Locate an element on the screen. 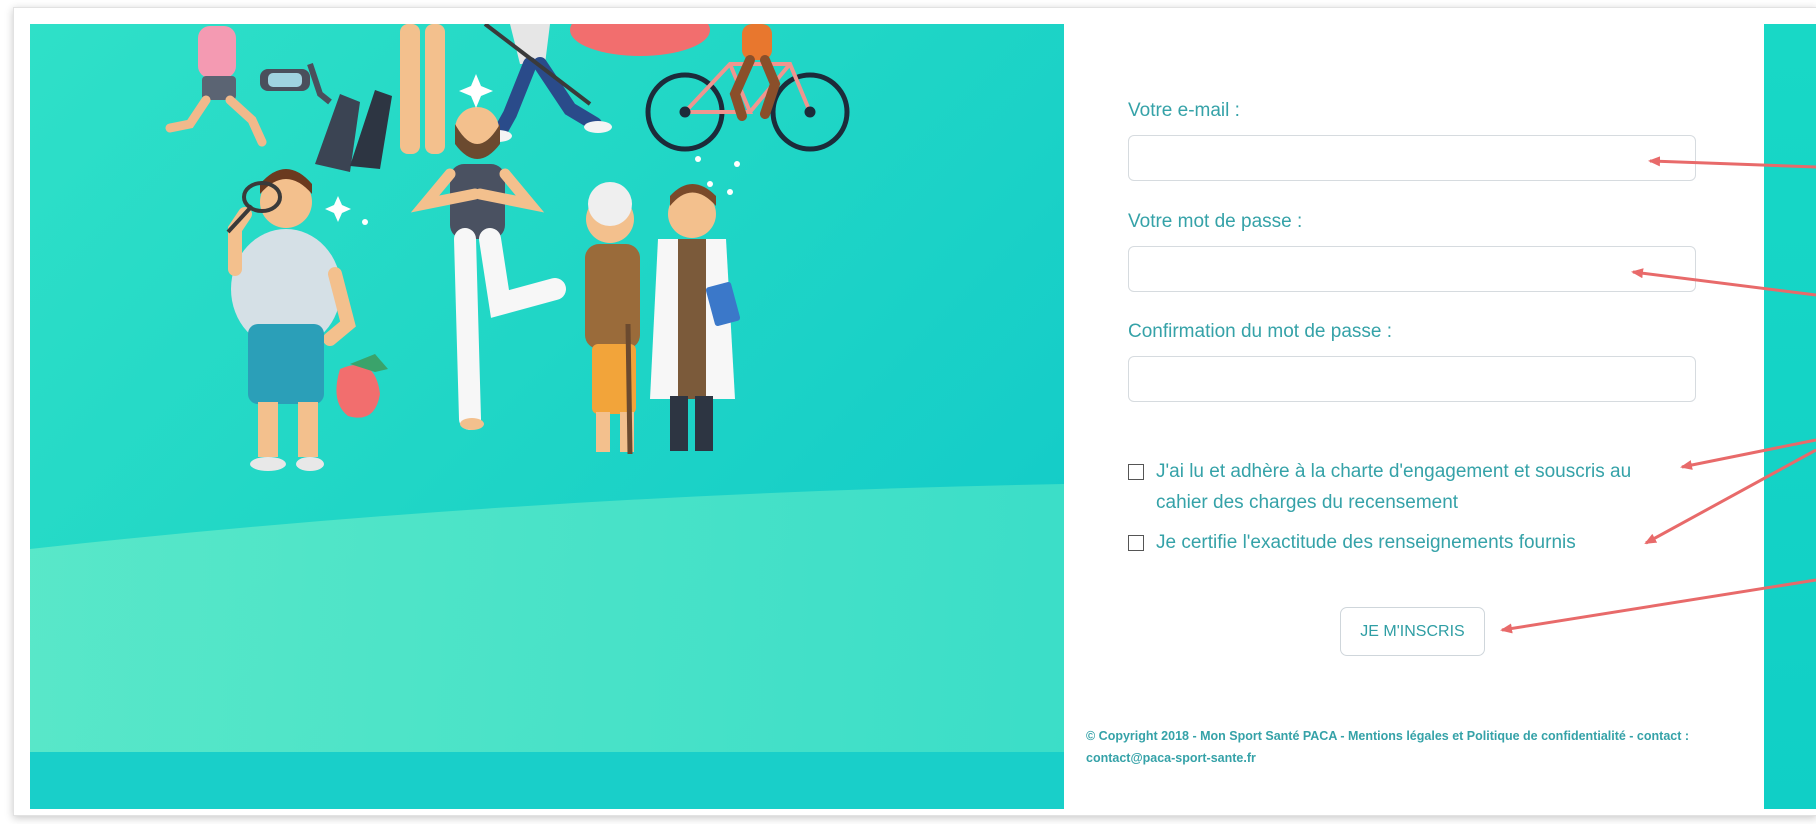 The width and height of the screenshot is (1816, 824). confirm-password-label: Confirmation du mot de passe : is located at coordinates (1260, 331).